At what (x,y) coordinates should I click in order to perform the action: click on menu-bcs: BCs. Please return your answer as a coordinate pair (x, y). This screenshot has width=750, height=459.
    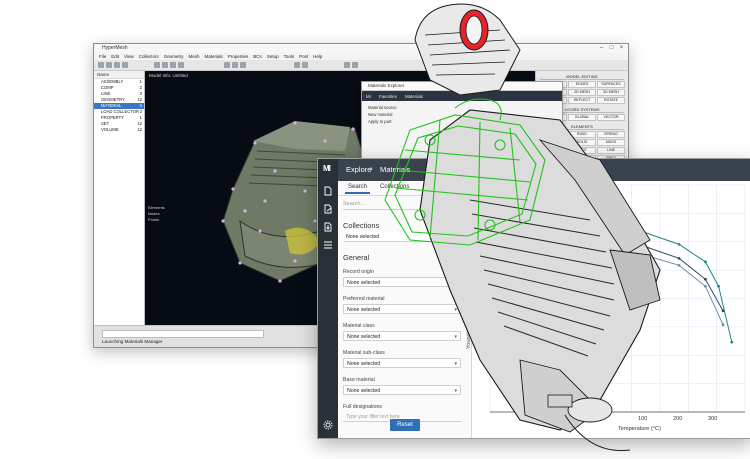
    Looking at the image, I should click on (257, 56).